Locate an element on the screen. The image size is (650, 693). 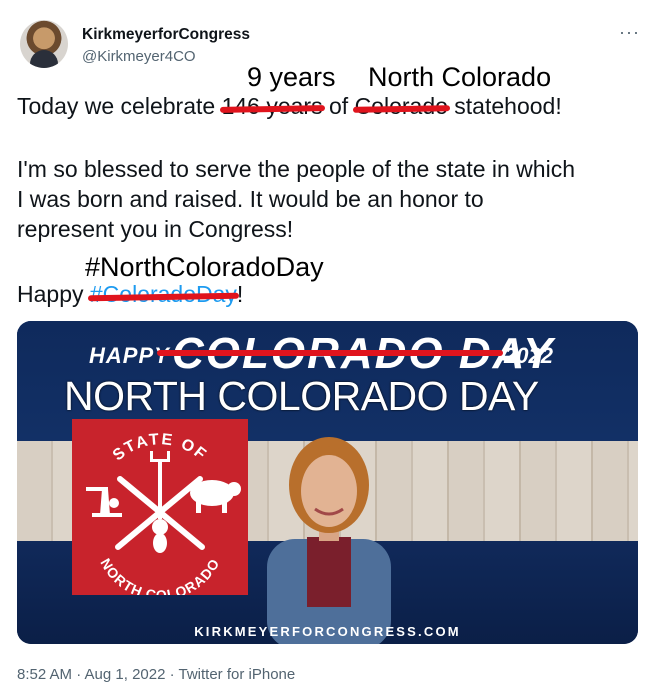
display-name: KirkmeyerforCongress is located at coordinates (166, 35).